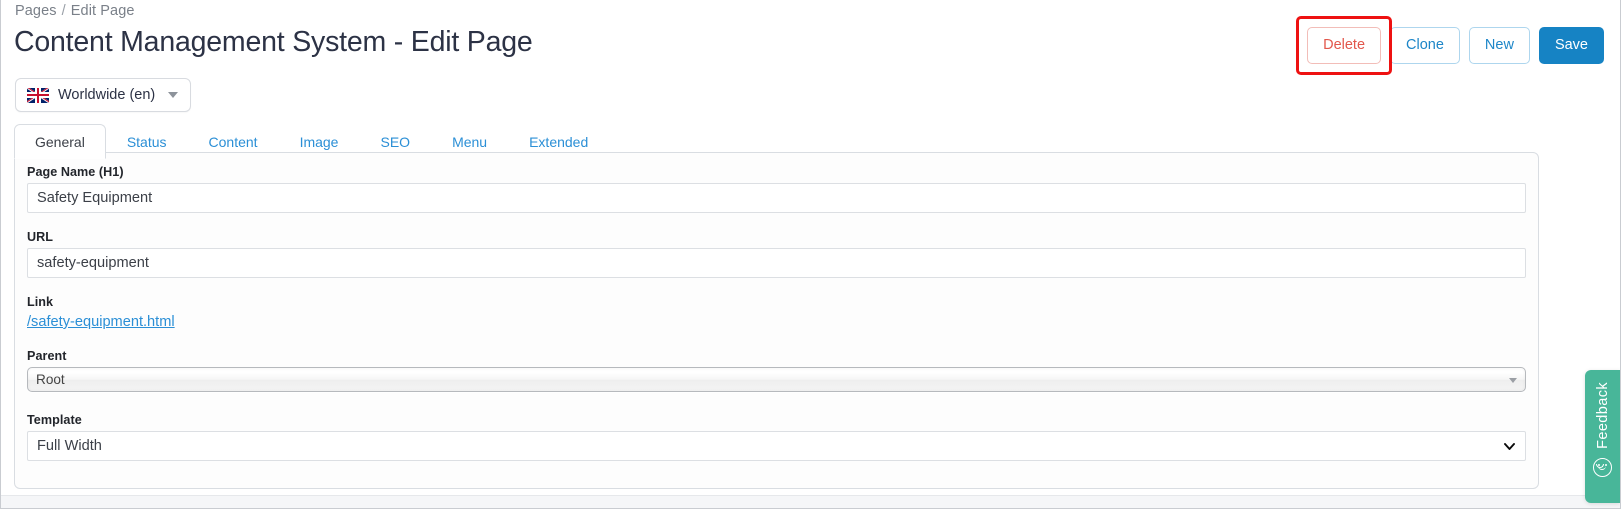  I want to click on page-name-field-group: Page Name (H1), so click(776, 189).